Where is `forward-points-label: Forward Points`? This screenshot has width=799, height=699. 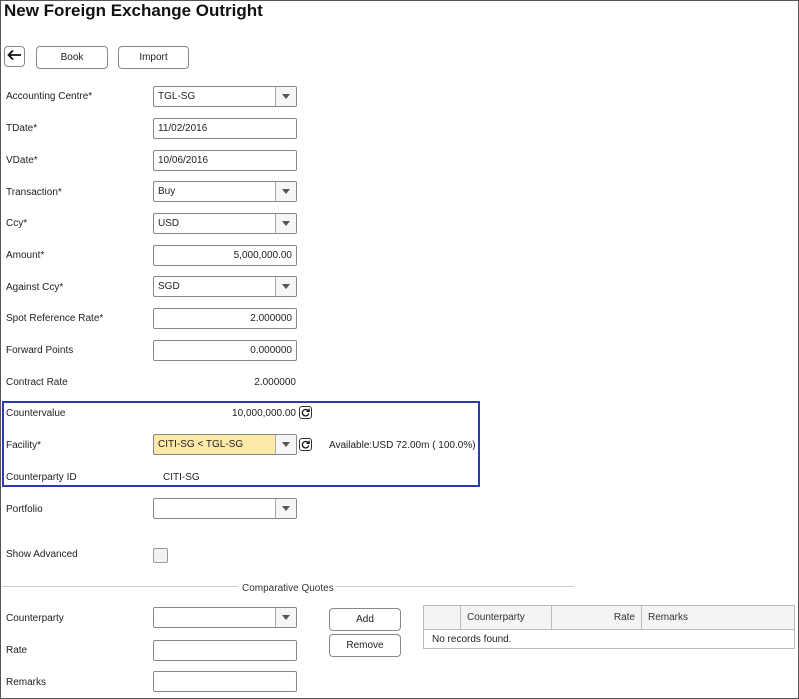 forward-points-label: Forward Points is located at coordinates (40, 350).